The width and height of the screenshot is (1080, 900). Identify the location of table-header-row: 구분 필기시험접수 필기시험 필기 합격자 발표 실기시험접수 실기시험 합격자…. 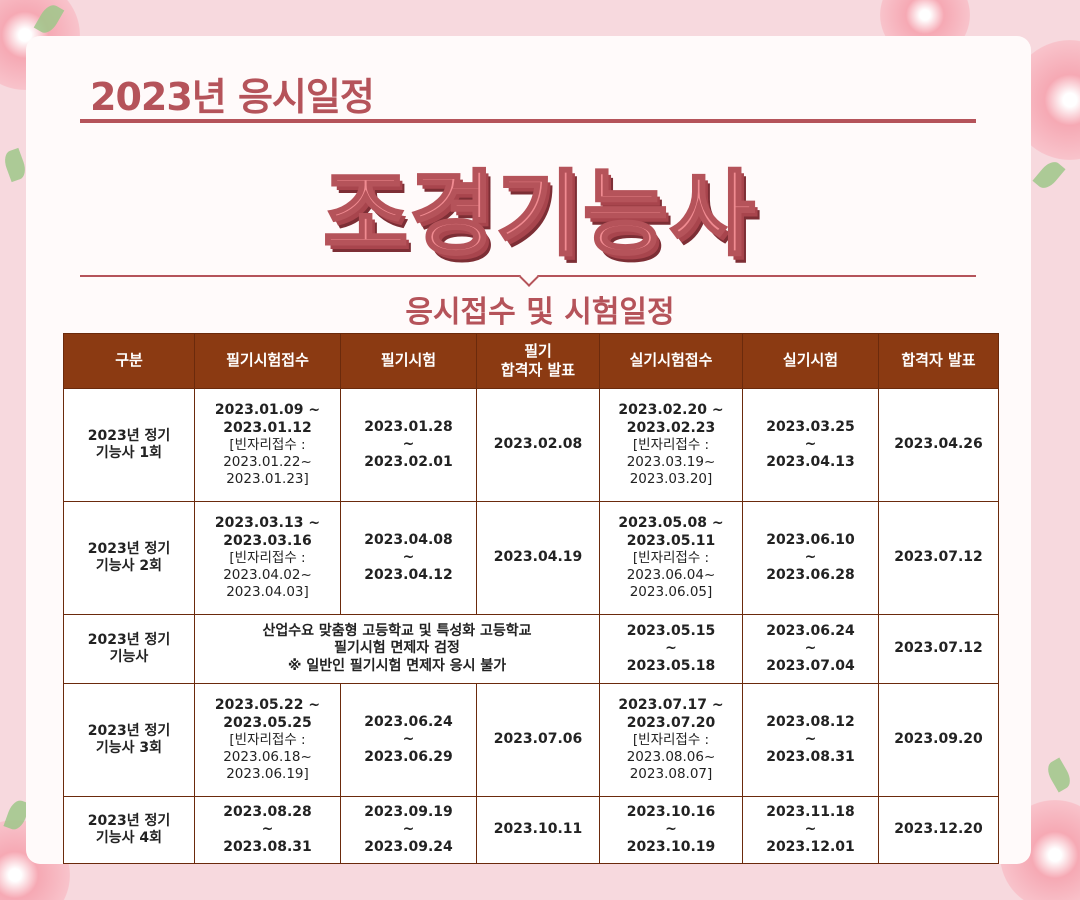
(531, 361).